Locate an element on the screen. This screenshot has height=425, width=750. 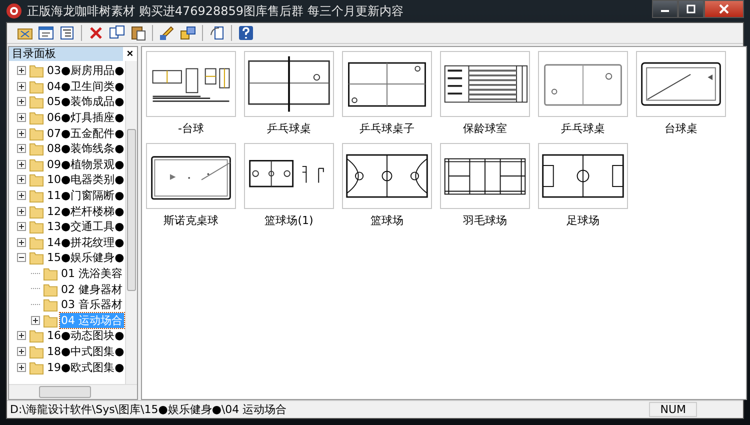
tree-item: 06●灯具插座● is located at coordinates (86, 118).